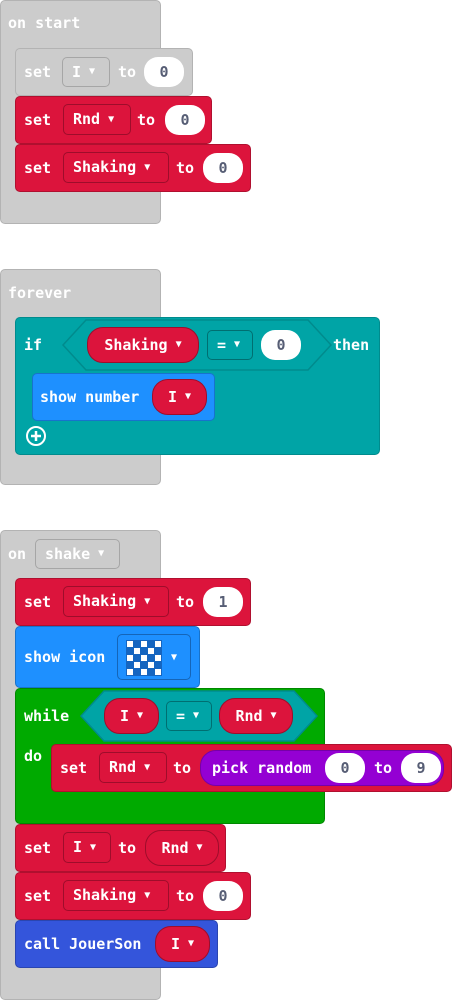 The image size is (453, 1000). Describe the element at coordinates (47, 716) in the screenshot. I see `while-keyword: while` at that location.